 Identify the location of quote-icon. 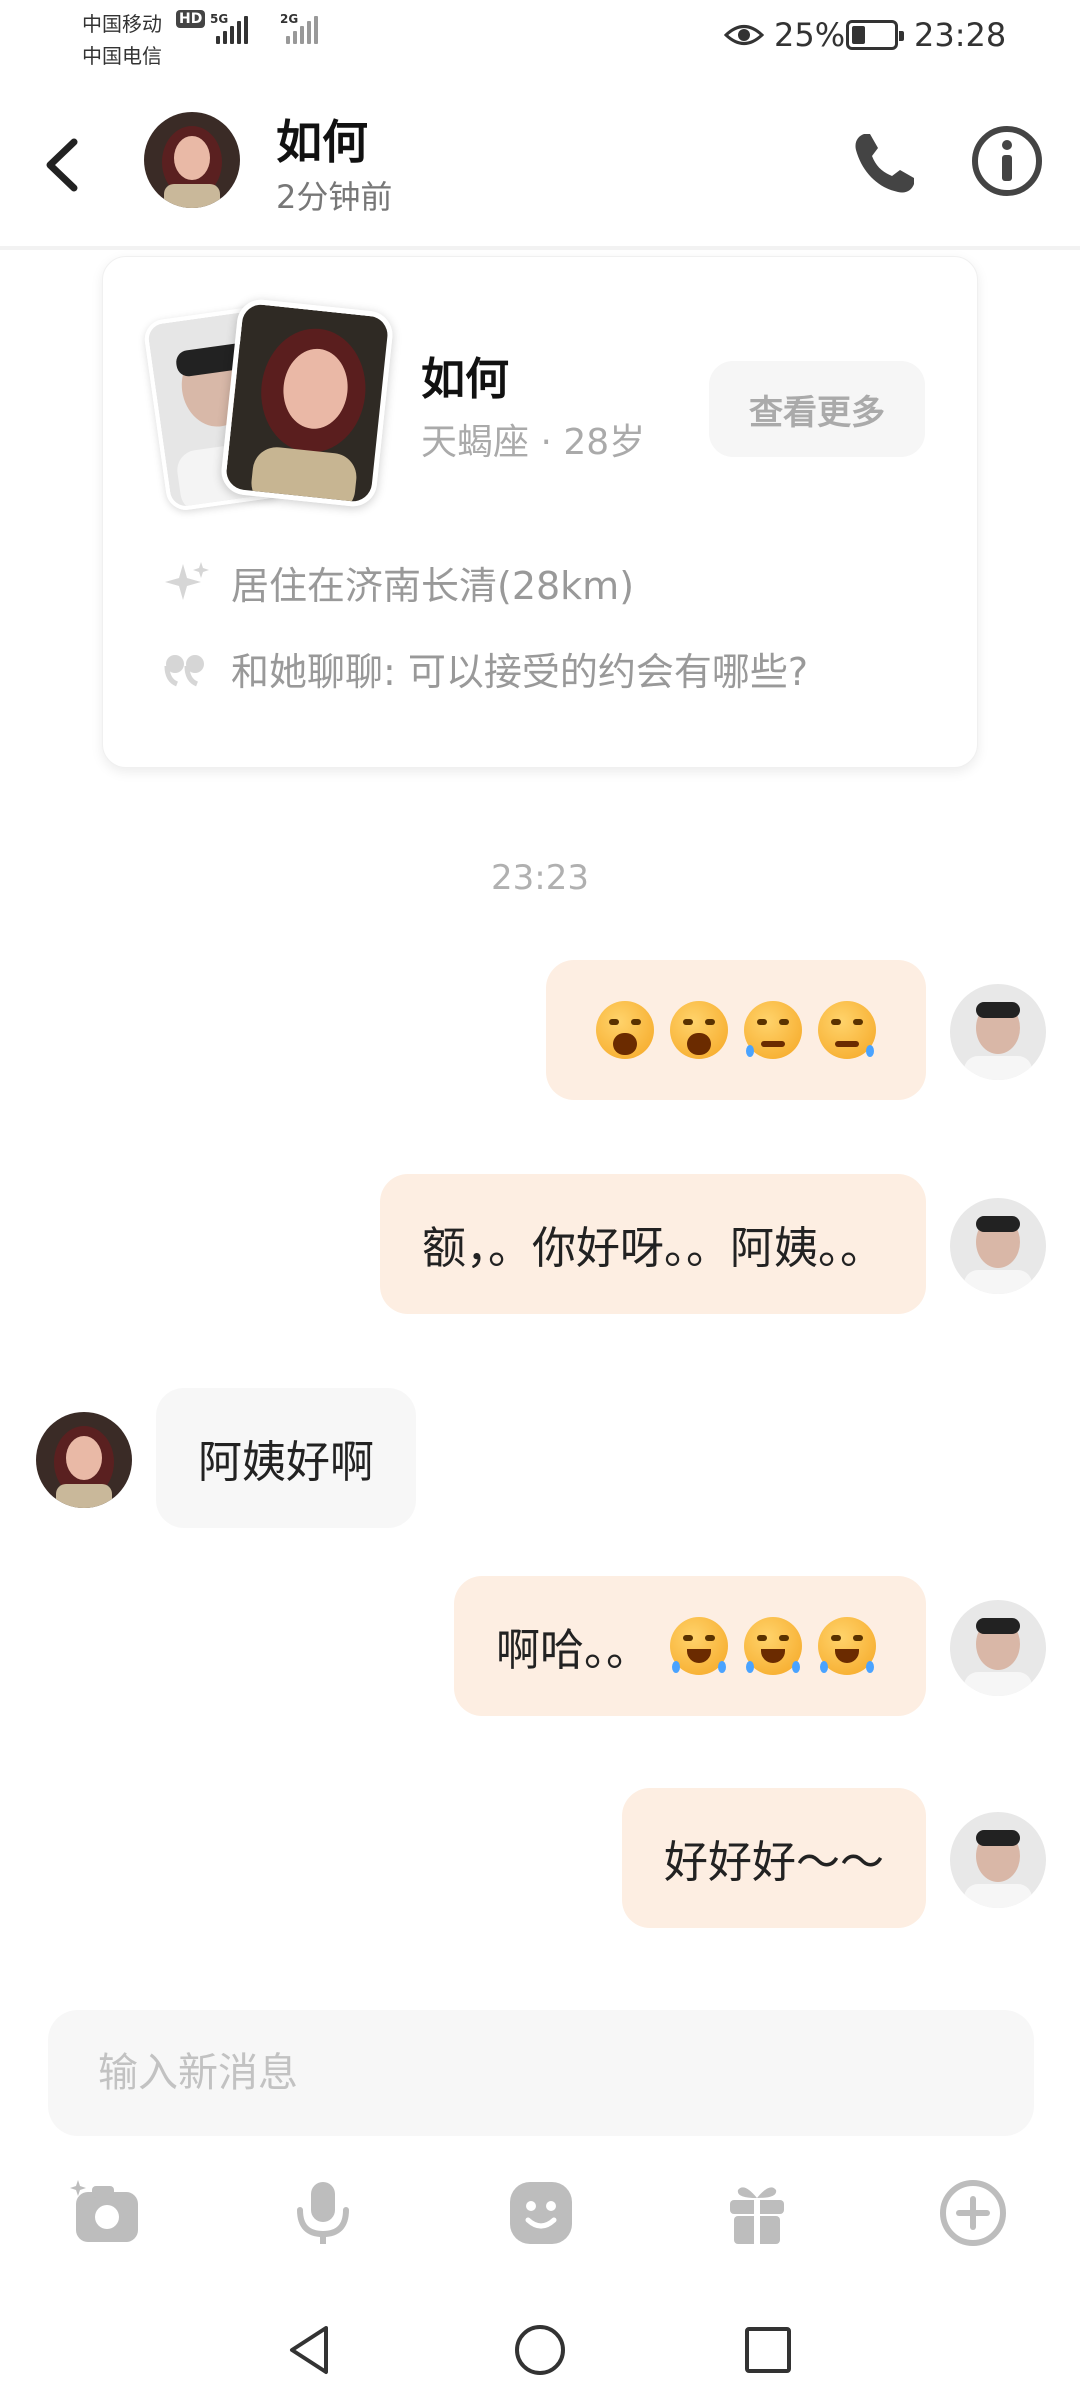
(184, 670).